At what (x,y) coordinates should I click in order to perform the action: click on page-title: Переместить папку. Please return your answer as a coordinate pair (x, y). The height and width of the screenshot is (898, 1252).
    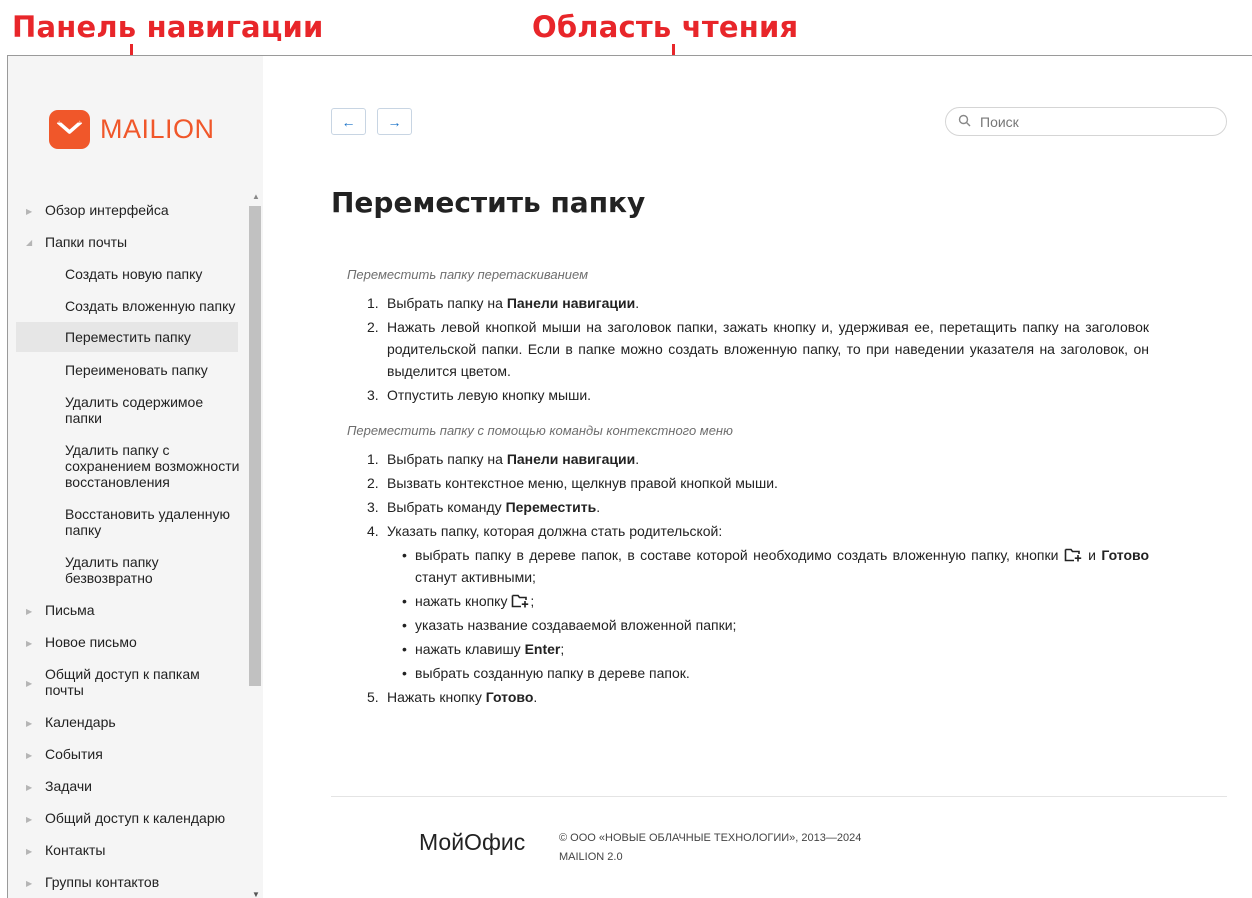
    Looking at the image, I should click on (488, 202).